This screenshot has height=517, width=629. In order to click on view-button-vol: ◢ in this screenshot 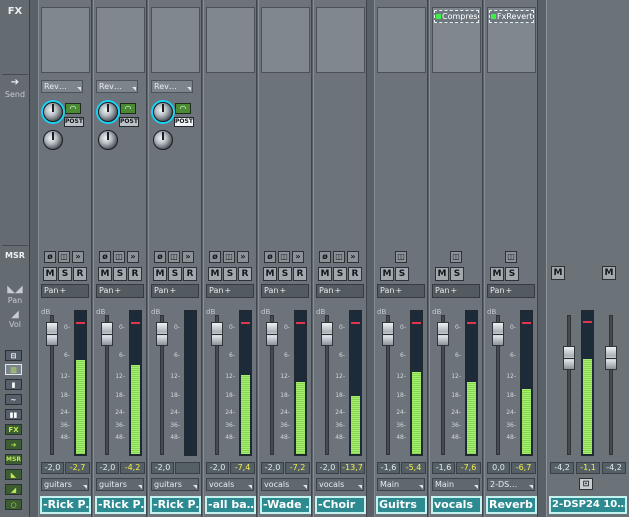, I will do `click(13, 489)`.